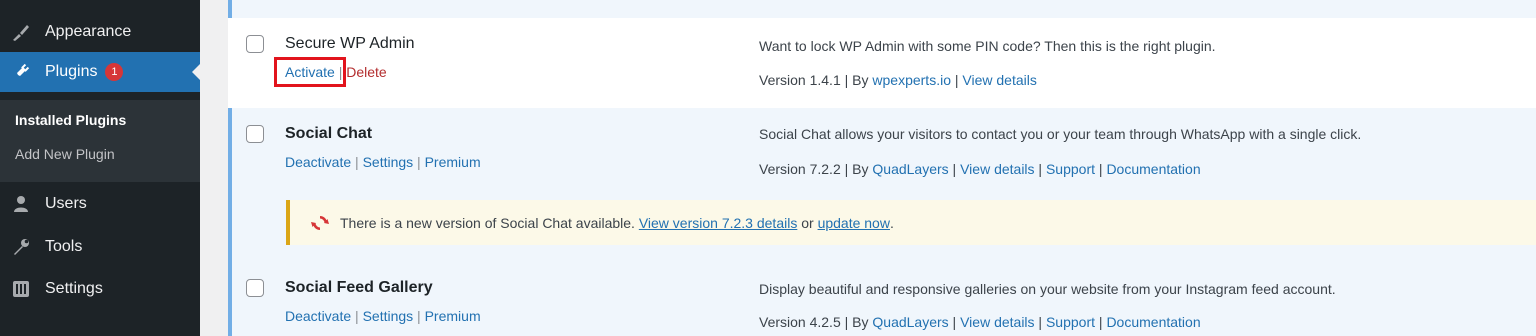  Describe the element at coordinates (21, 289) in the screenshot. I see `settings-icon` at that location.